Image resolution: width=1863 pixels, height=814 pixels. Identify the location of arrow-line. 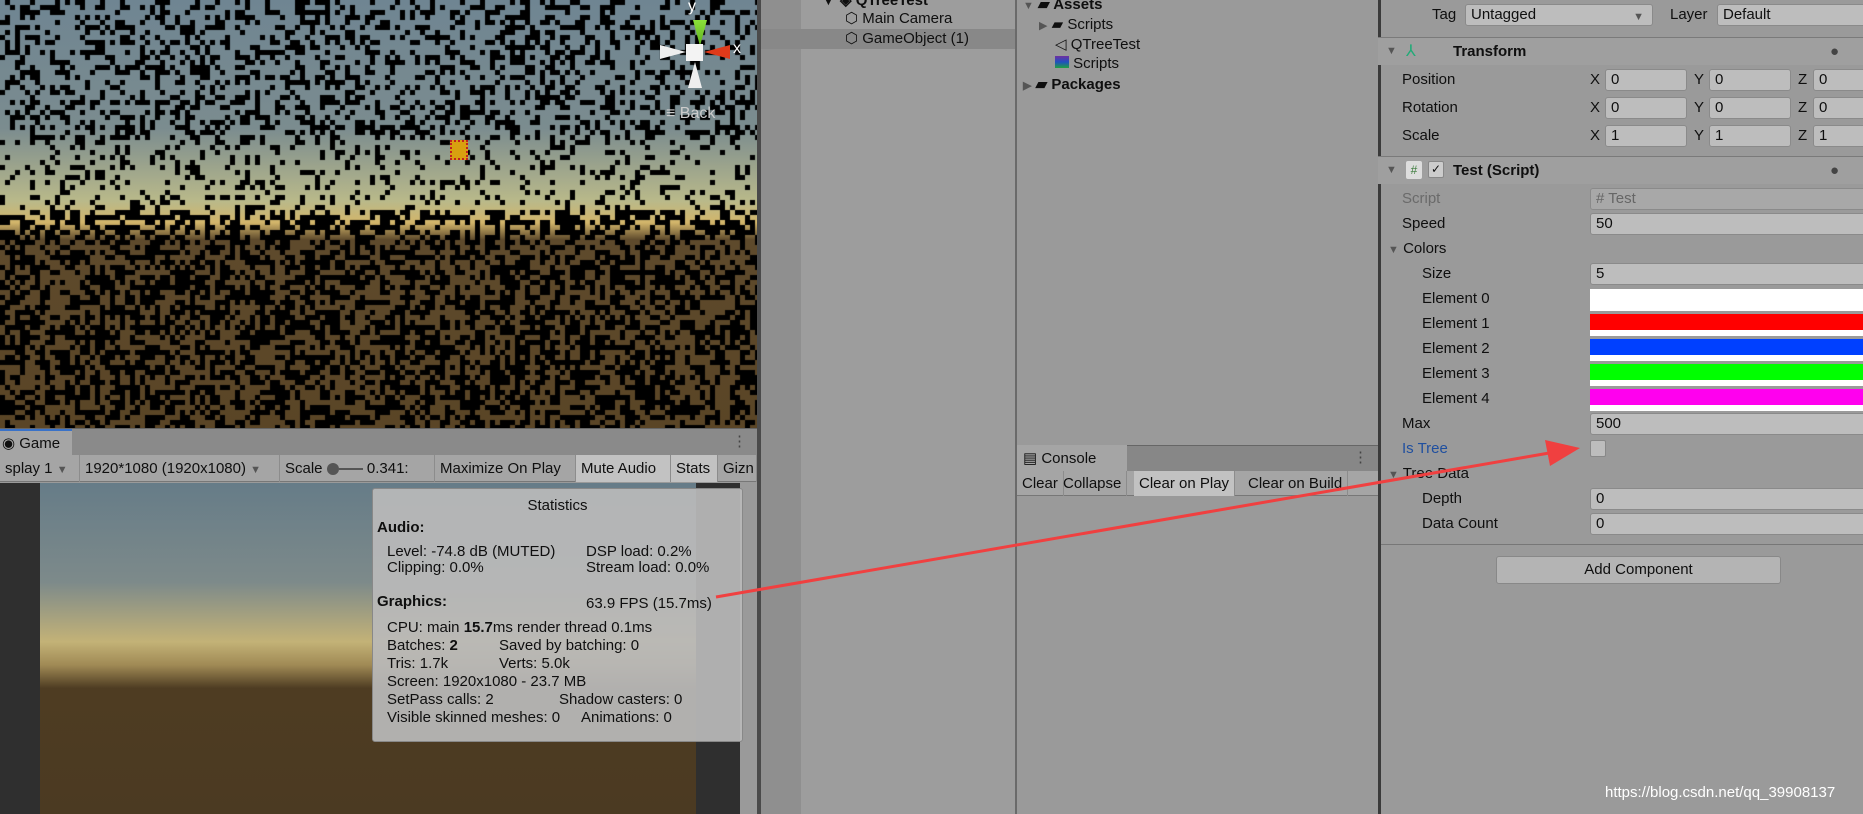
(1135, 524).